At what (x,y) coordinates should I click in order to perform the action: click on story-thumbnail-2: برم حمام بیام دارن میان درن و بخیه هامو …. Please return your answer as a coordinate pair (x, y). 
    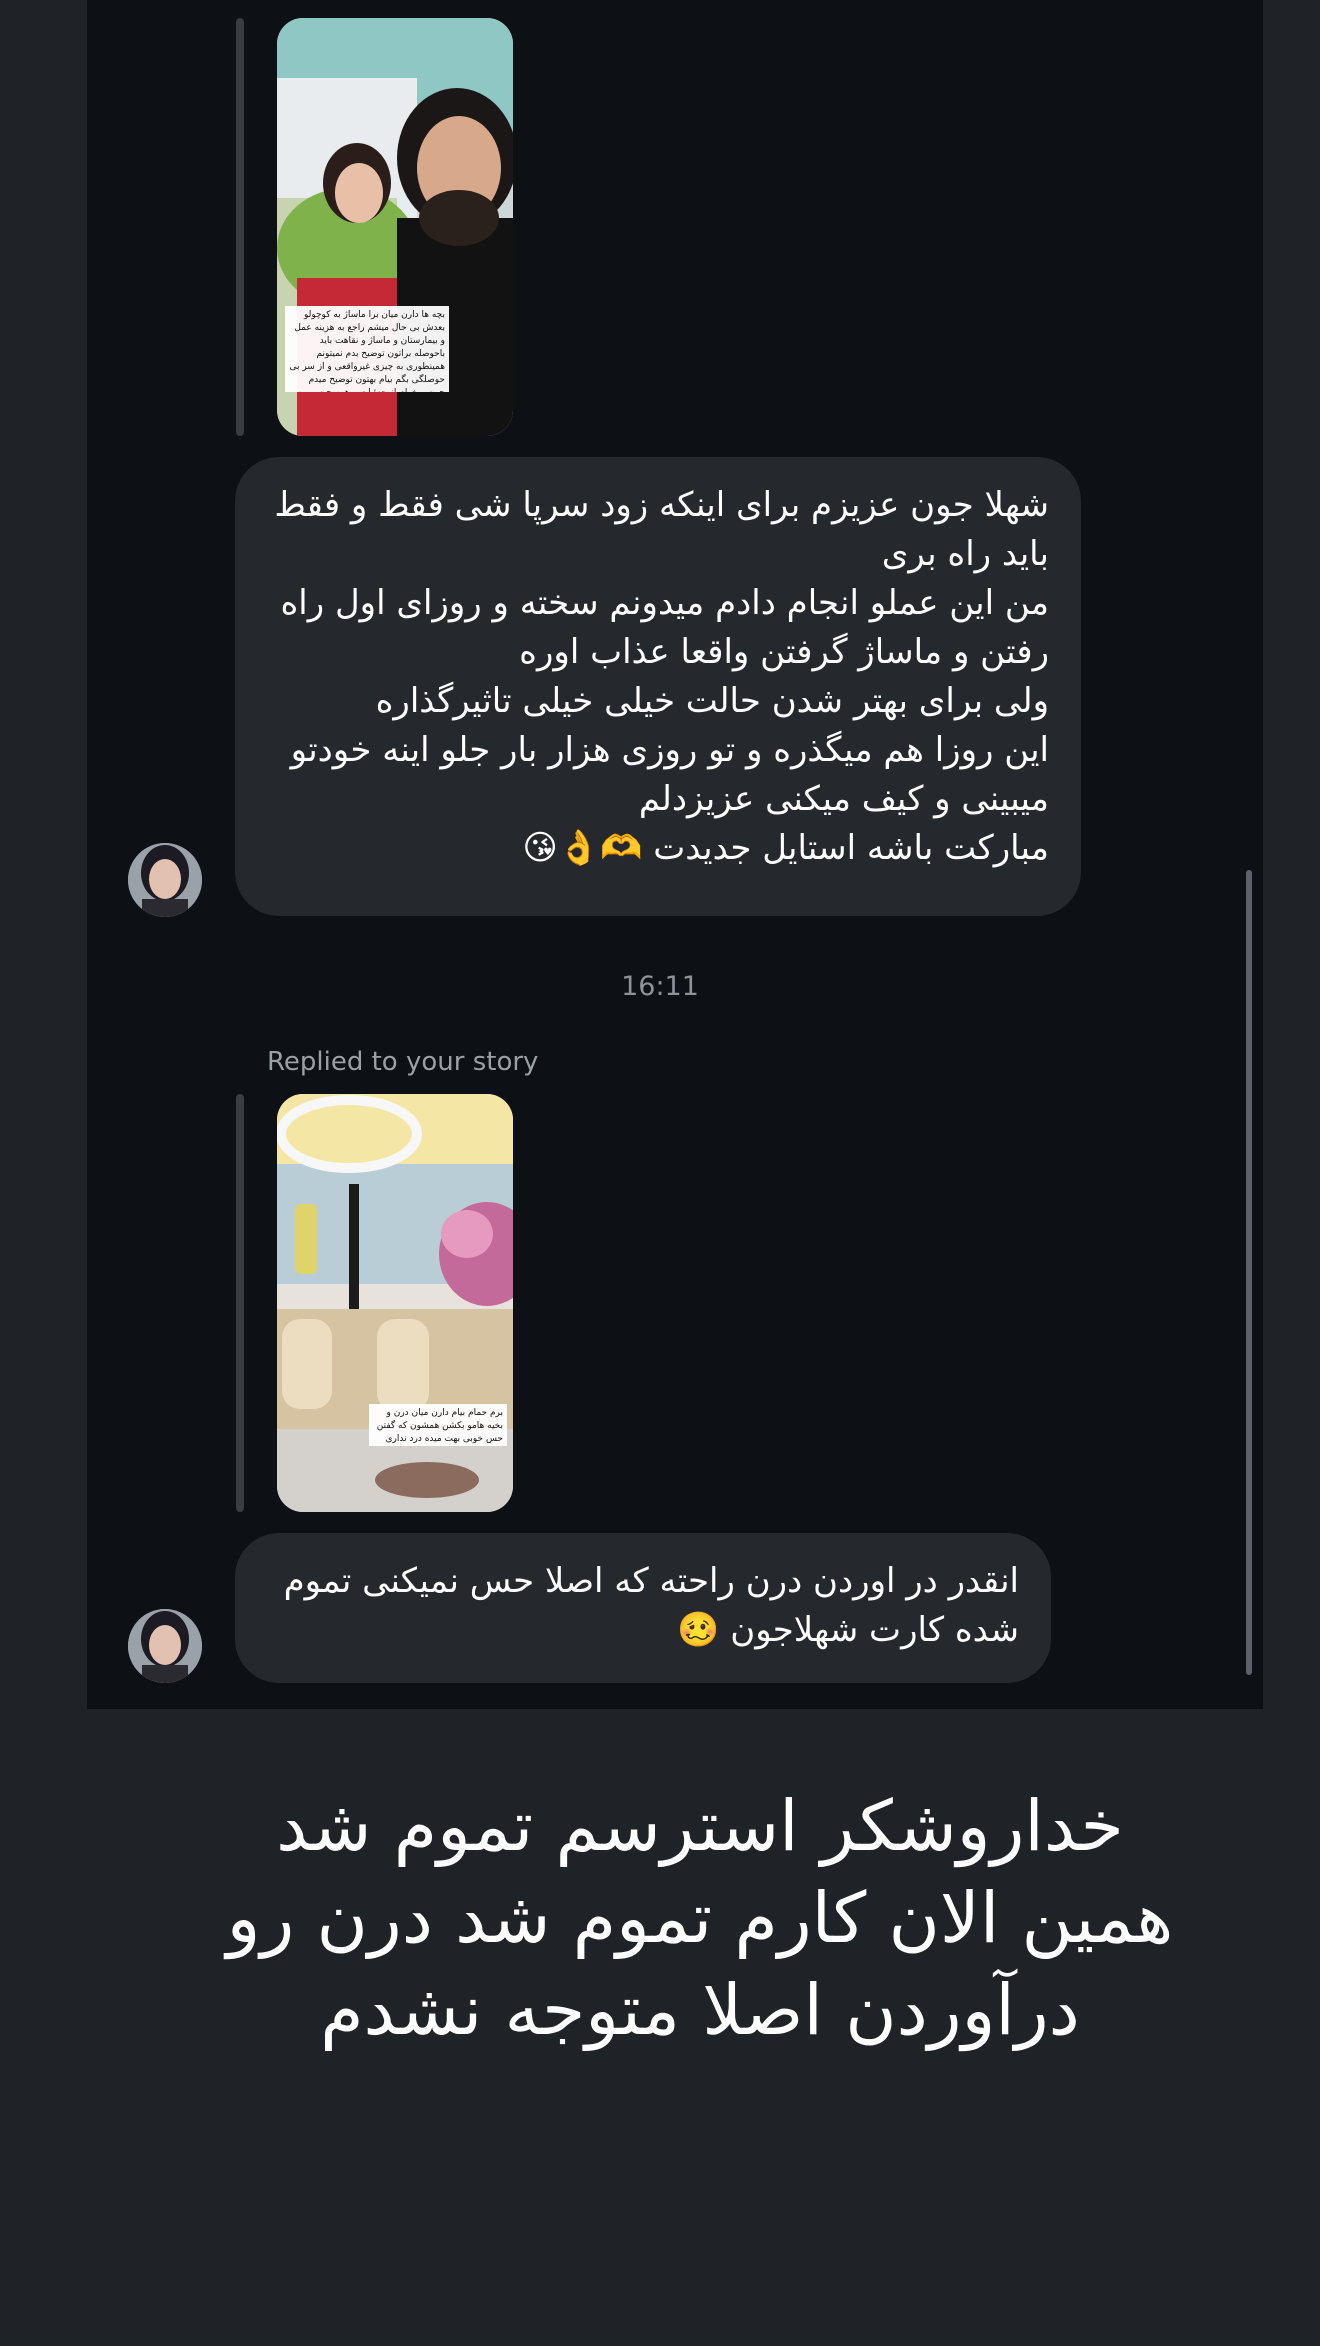
    Looking at the image, I should click on (395, 1303).